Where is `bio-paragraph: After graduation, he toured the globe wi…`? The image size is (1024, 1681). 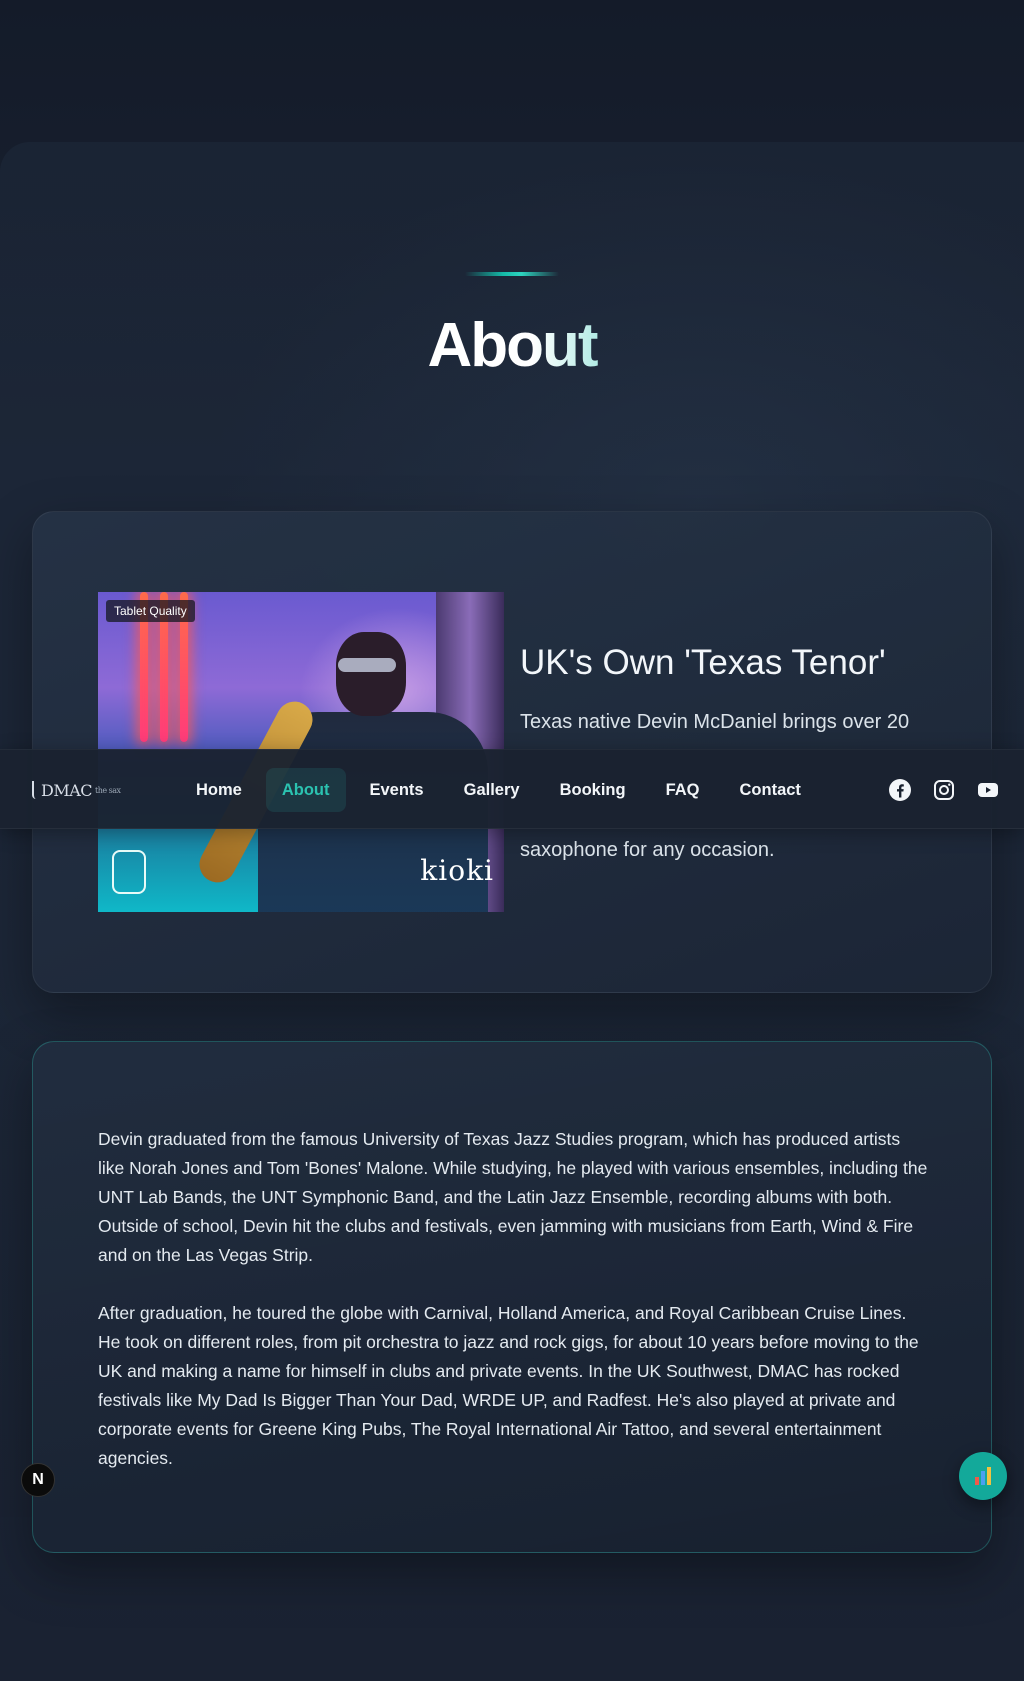
bio-paragraph: After graduation, he toured the globe wi… is located at coordinates (508, 1385).